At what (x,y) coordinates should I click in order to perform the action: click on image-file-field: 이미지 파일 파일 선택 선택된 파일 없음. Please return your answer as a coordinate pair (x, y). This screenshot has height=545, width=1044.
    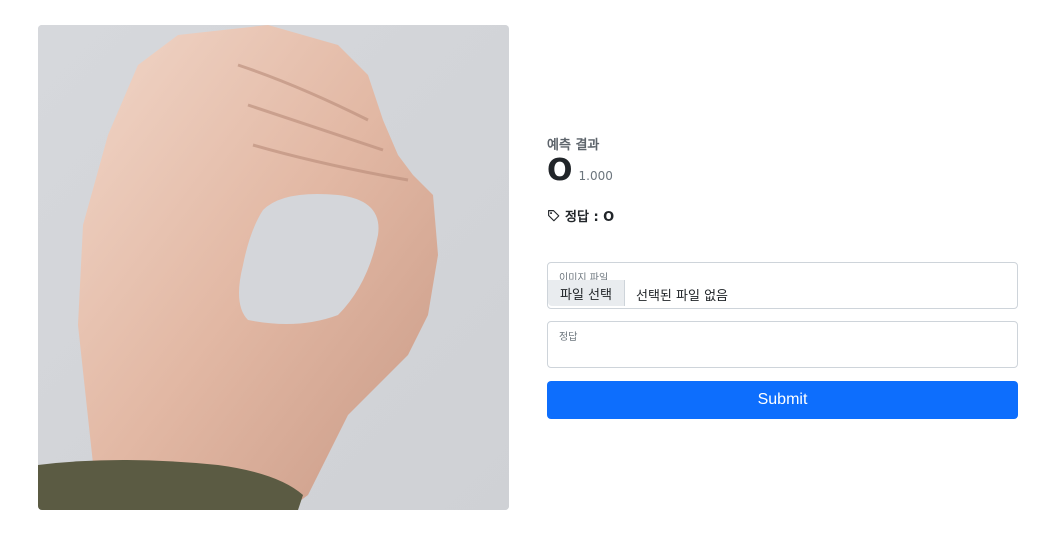
    Looking at the image, I should click on (782, 285).